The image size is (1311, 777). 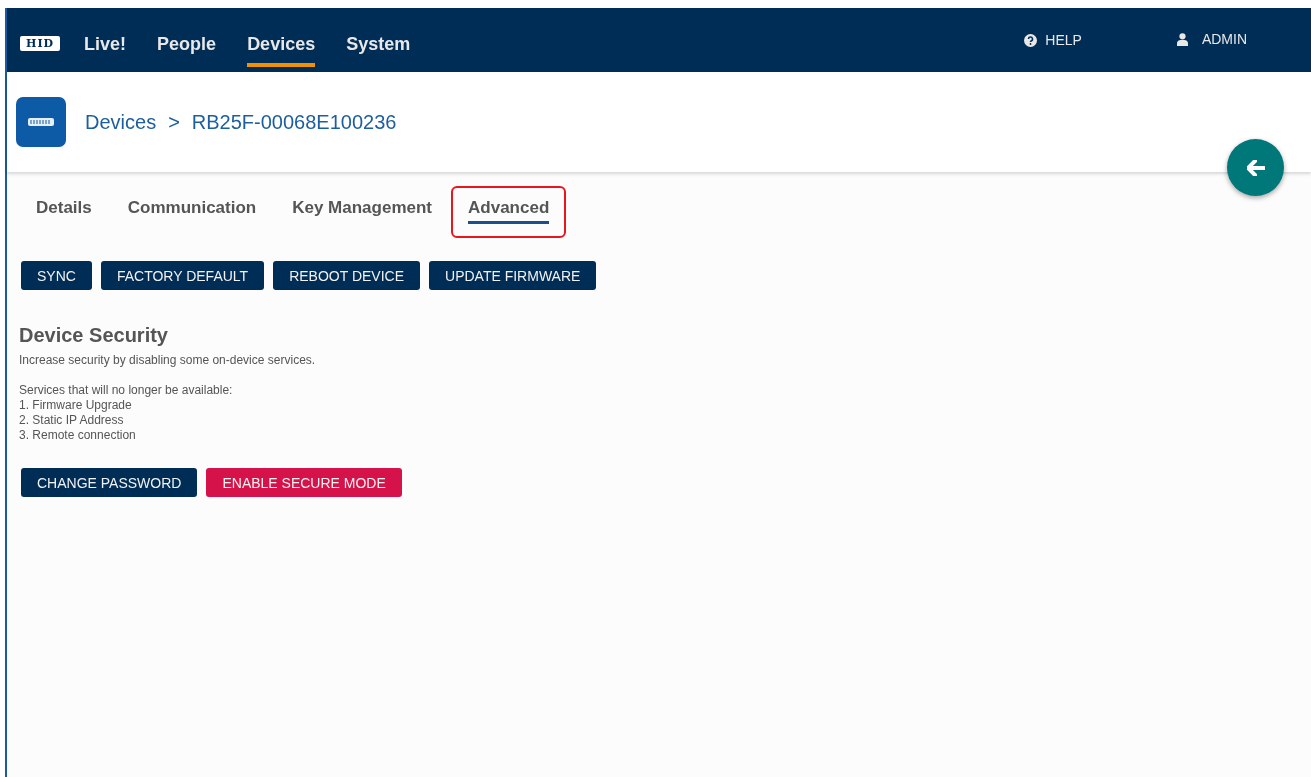 What do you see at coordinates (362, 212) in the screenshot?
I see `tab: Key Management` at bounding box center [362, 212].